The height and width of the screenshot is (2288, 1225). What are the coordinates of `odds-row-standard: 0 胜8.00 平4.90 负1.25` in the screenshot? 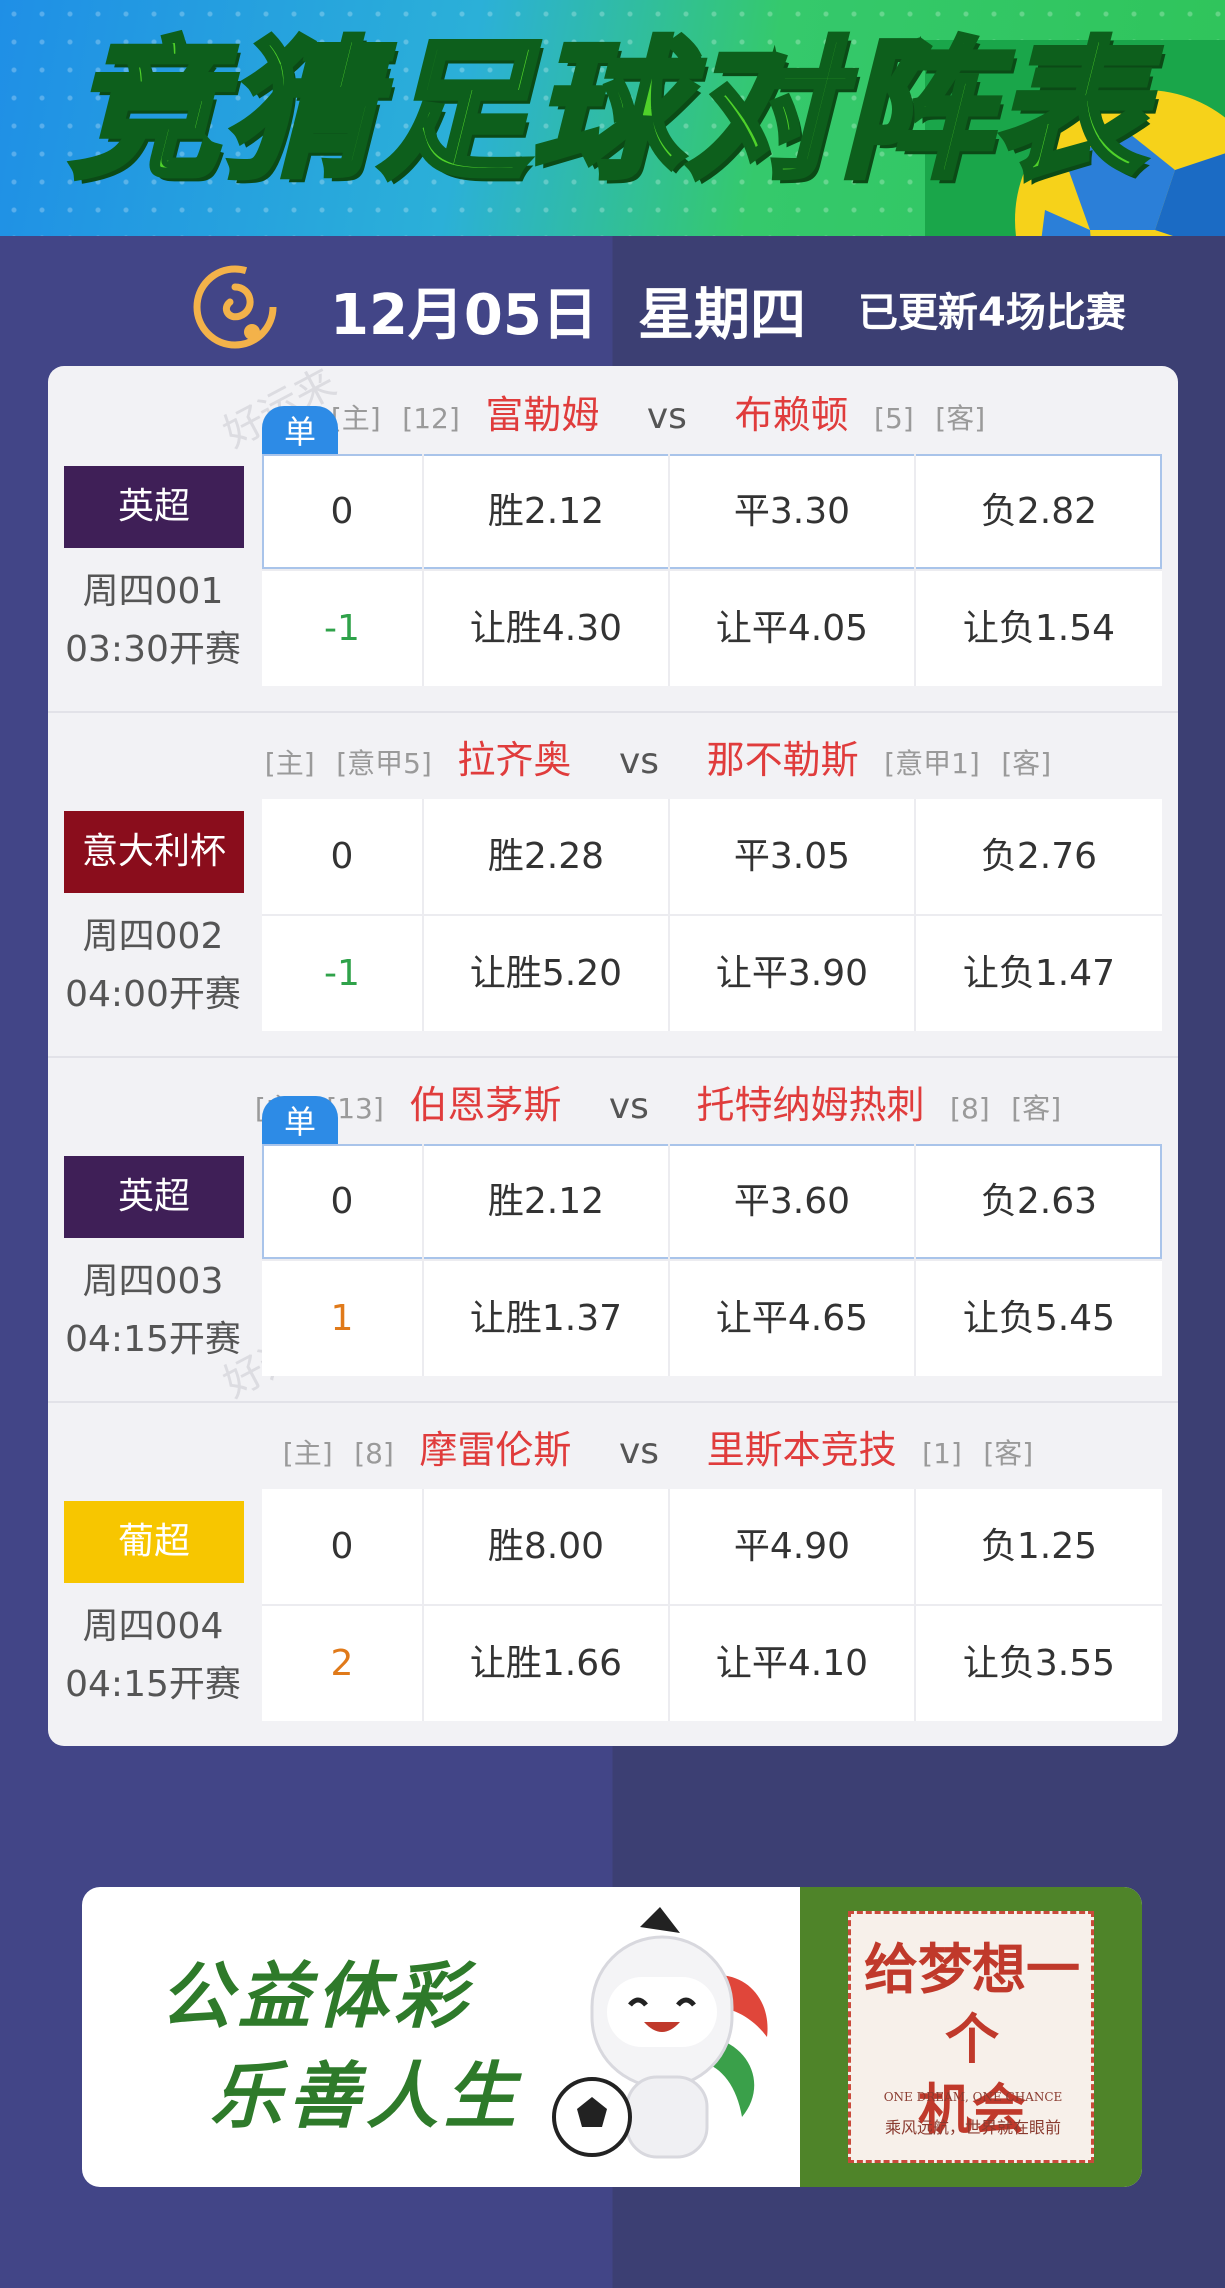 It's located at (712, 1546).